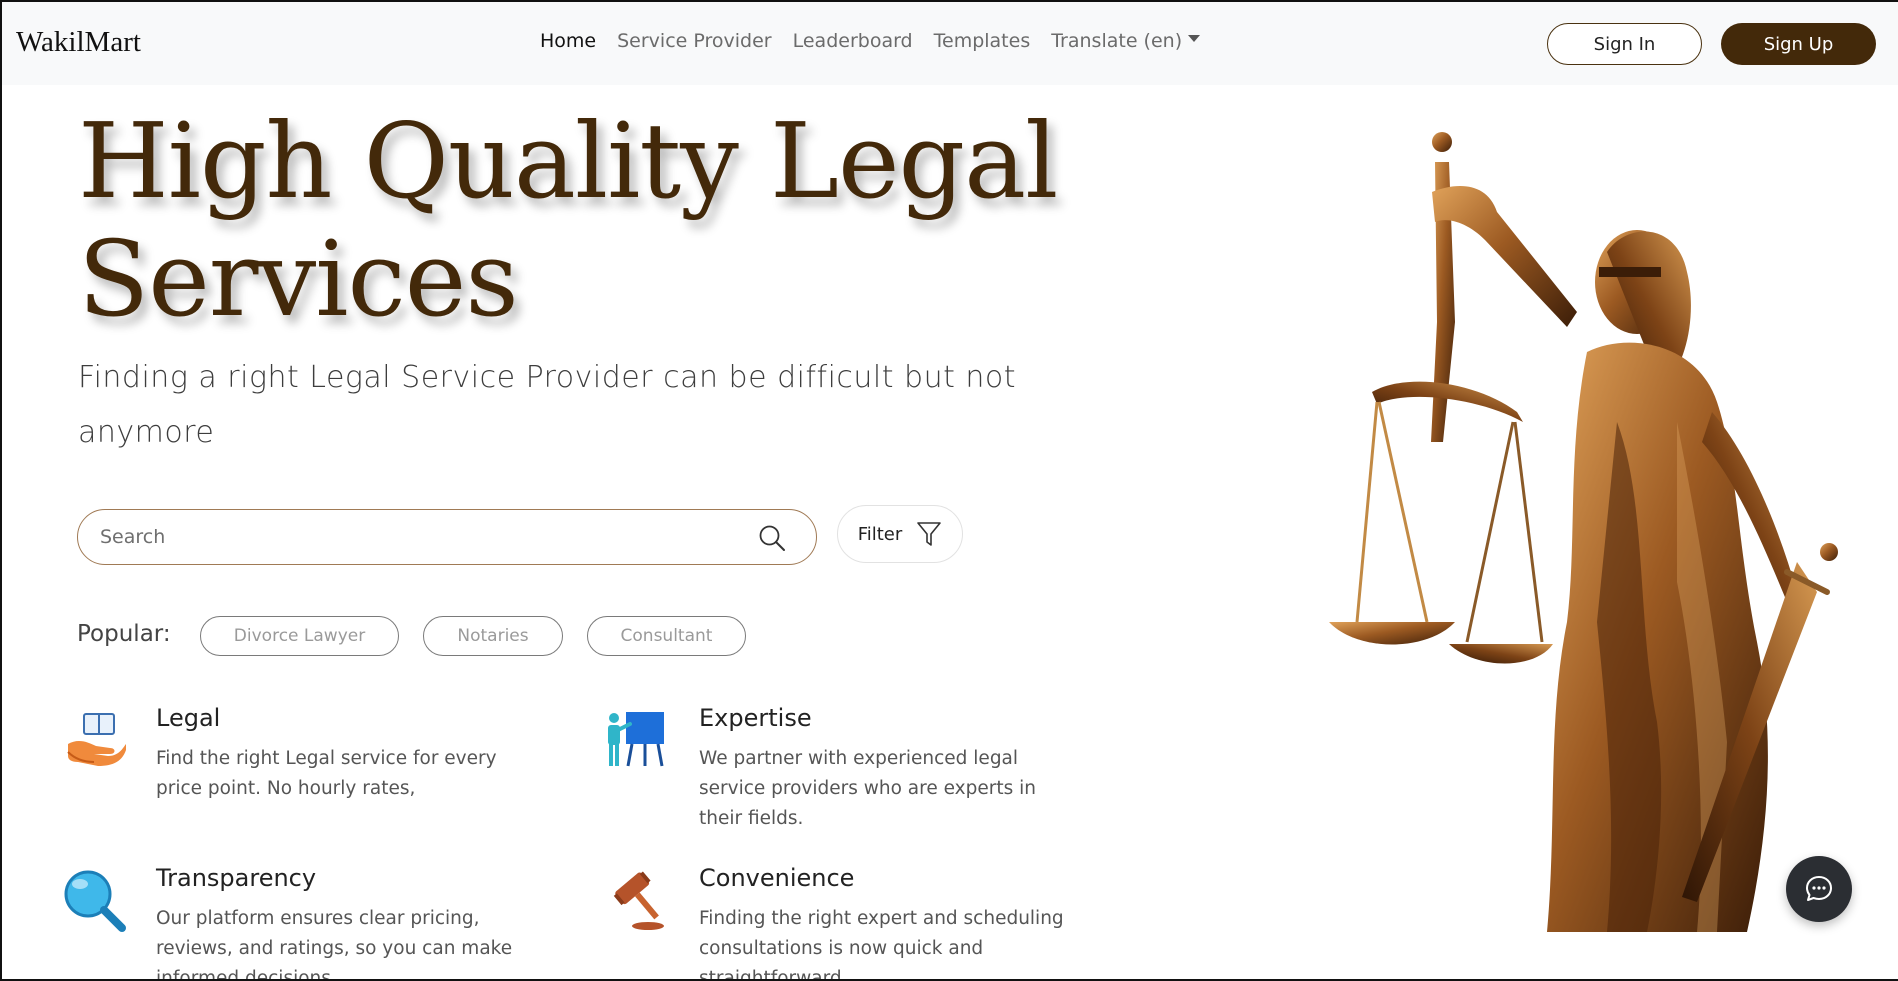 The height and width of the screenshot is (981, 1898). What do you see at coordinates (236, 878) in the screenshot?
I see `feature-title-transparency: Transparency` at bounding box center [236, 878].